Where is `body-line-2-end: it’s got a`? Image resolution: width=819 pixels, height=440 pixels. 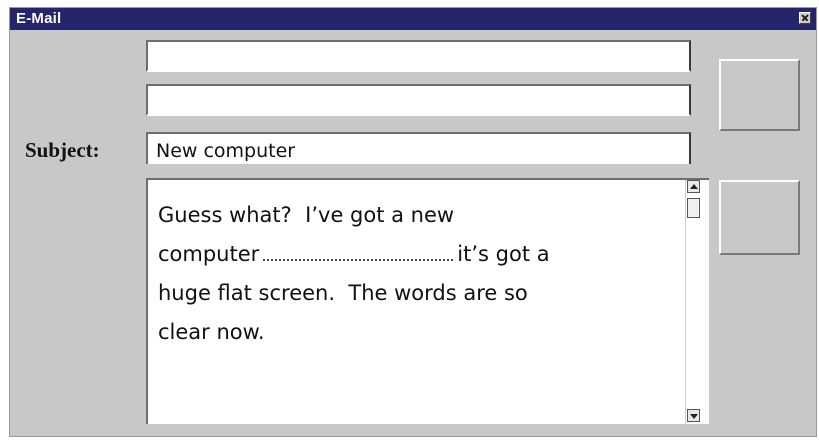
body-line-2-end: it’s got a is located at coordinates (503, 254).